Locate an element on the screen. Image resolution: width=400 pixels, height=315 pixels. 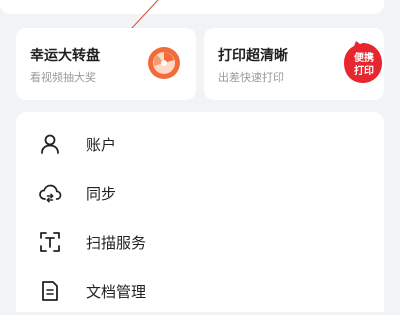
user-icon is located at coordinates (50, 144).